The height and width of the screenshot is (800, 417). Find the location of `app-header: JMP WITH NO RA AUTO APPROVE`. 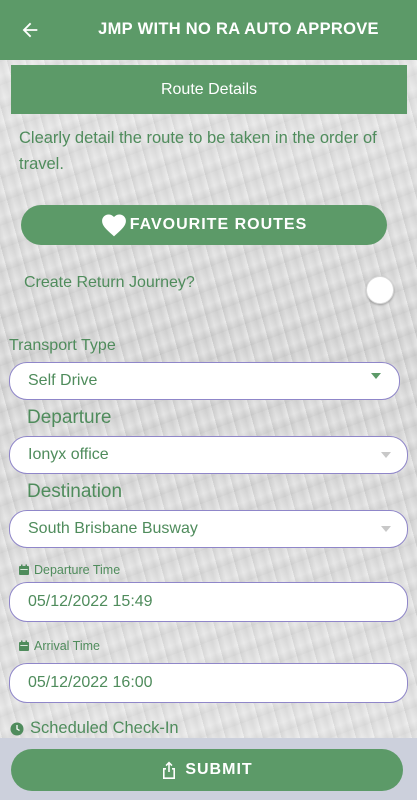

app-header: JMP WITH NO RA AUTO APPROVE is located at coordinates (208, 30).